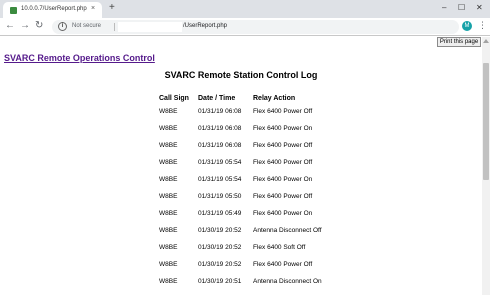 The height and width of the screenshot is (295, 490). I want to click on relay-action-cell: Antenna Disconnect On, so click(287, 281).